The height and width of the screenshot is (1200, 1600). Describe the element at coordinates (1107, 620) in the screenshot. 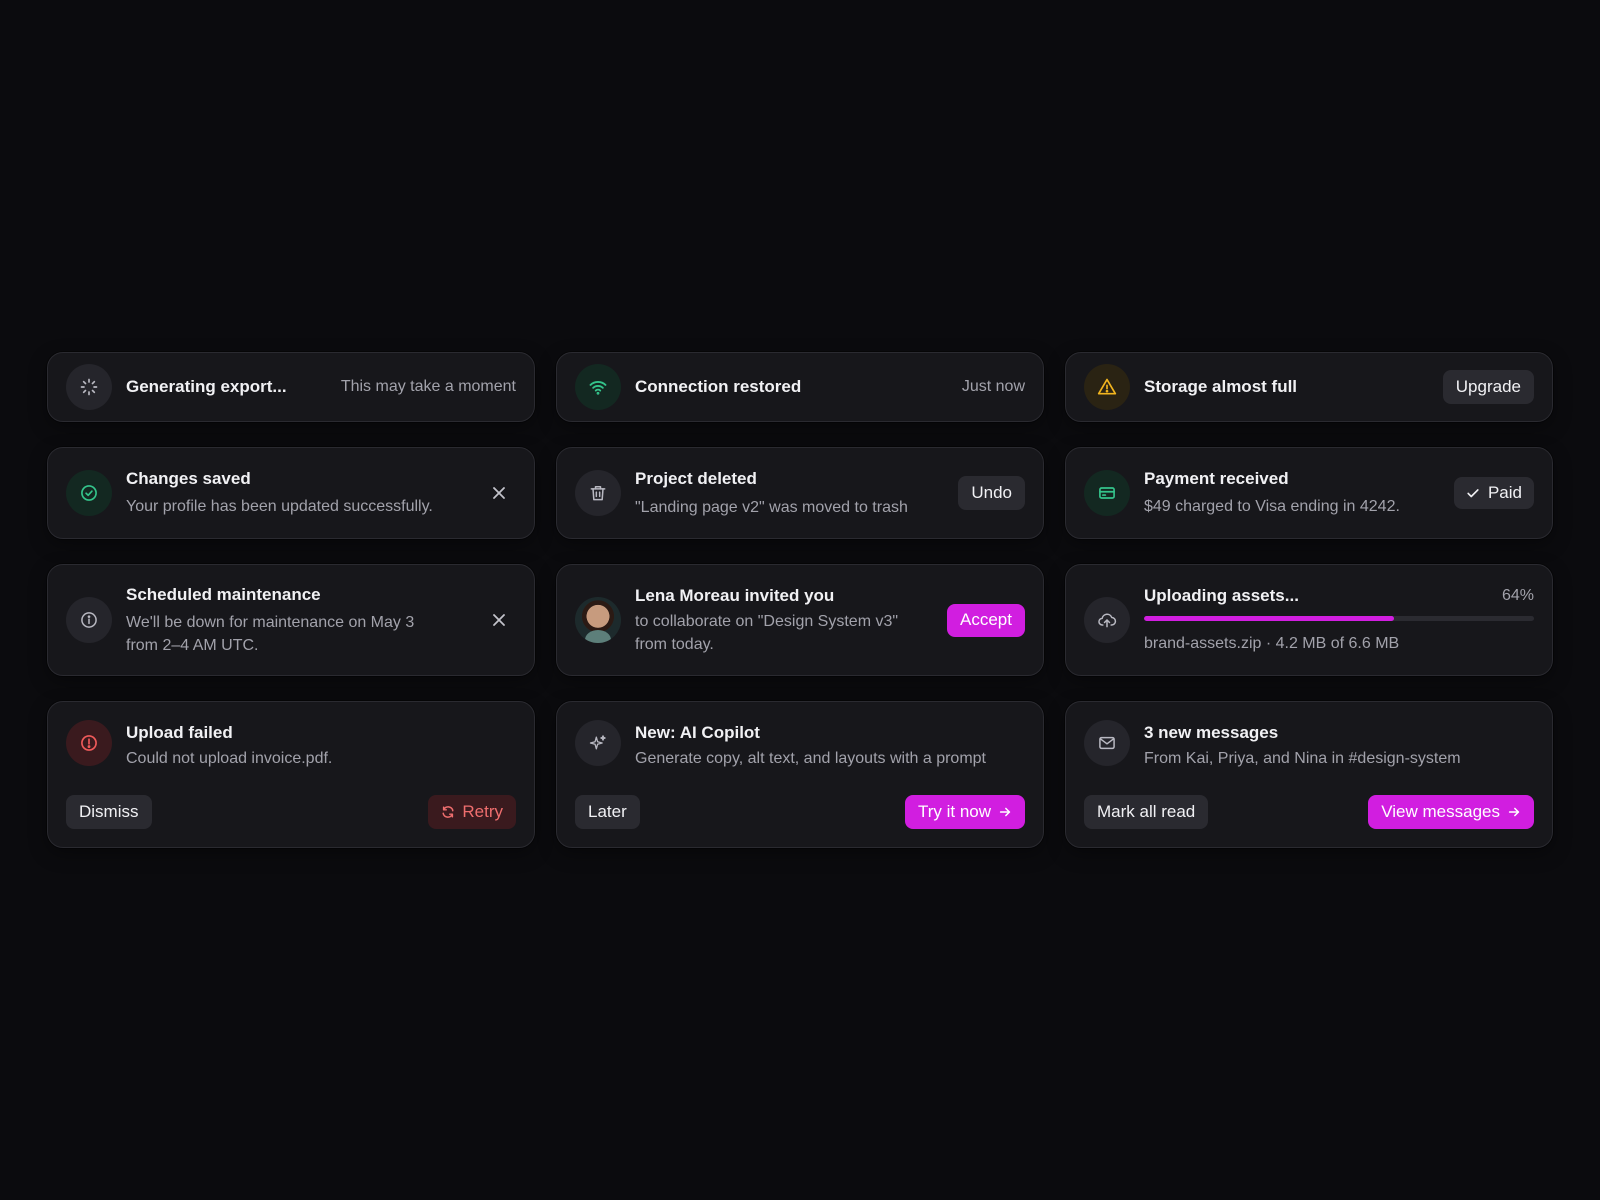

I see `cloud-upload-icon` at that location.